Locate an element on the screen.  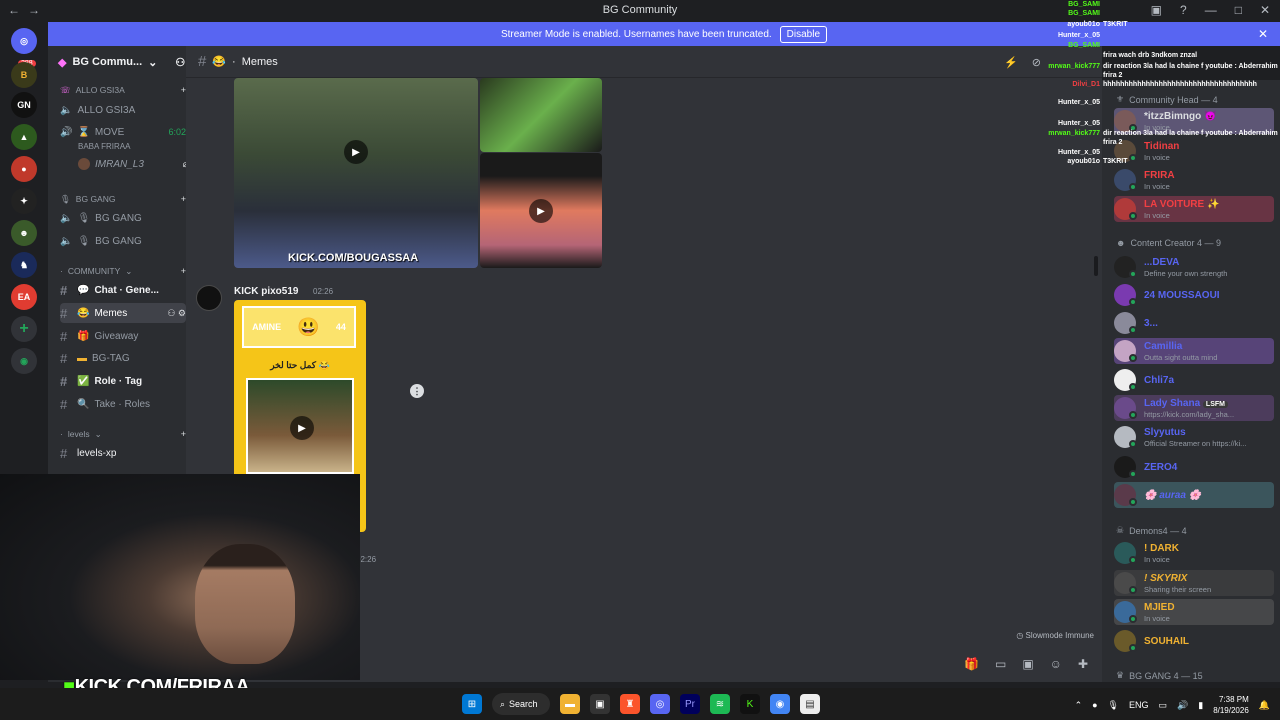
kick-app-icon: K is located at coordinates (750, 704).